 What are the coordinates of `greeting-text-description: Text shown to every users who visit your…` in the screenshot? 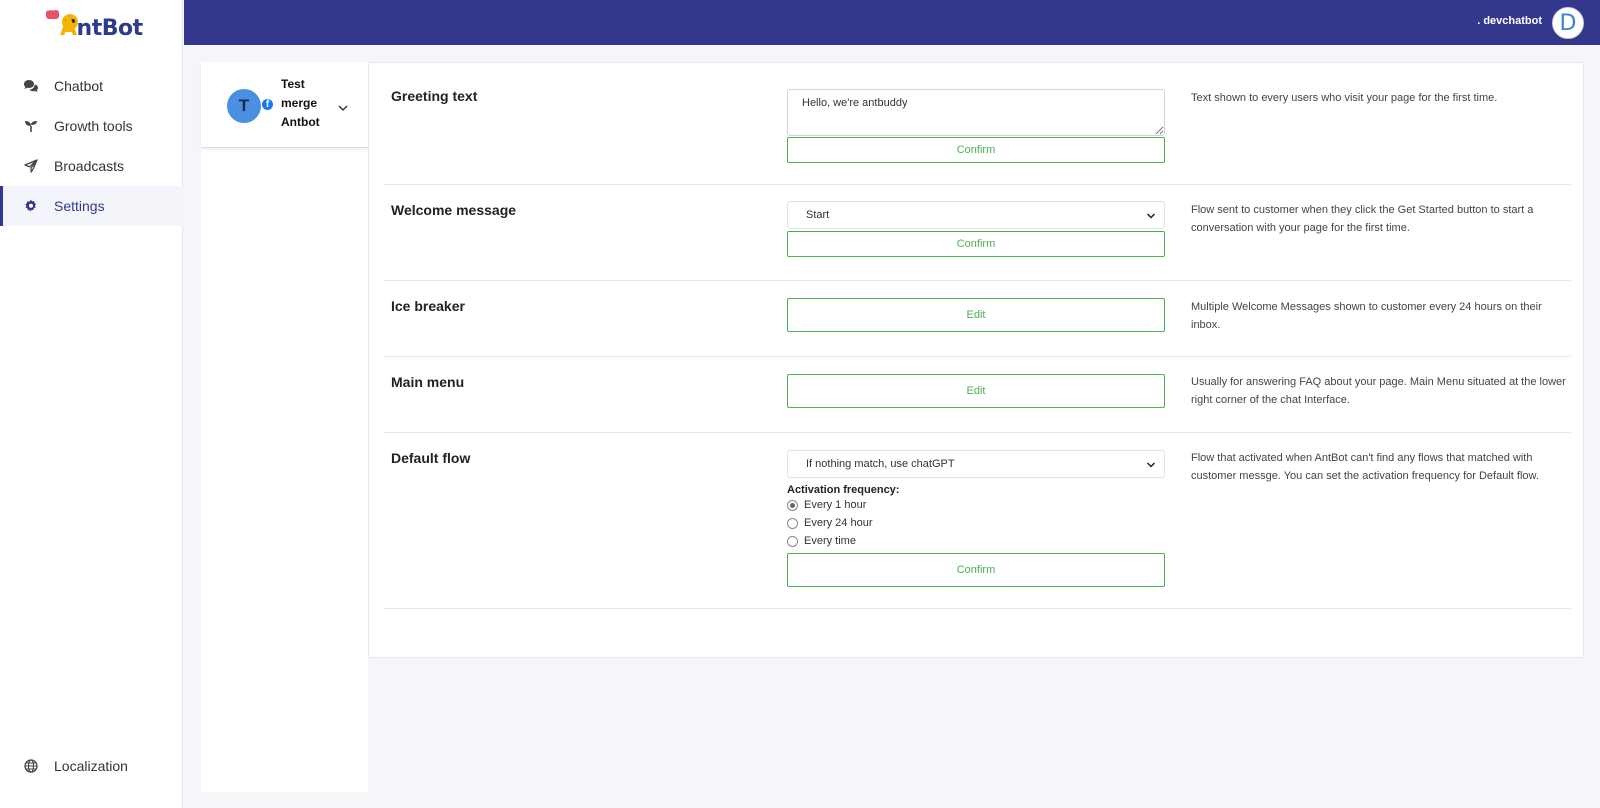 It's located at (1344, 98).